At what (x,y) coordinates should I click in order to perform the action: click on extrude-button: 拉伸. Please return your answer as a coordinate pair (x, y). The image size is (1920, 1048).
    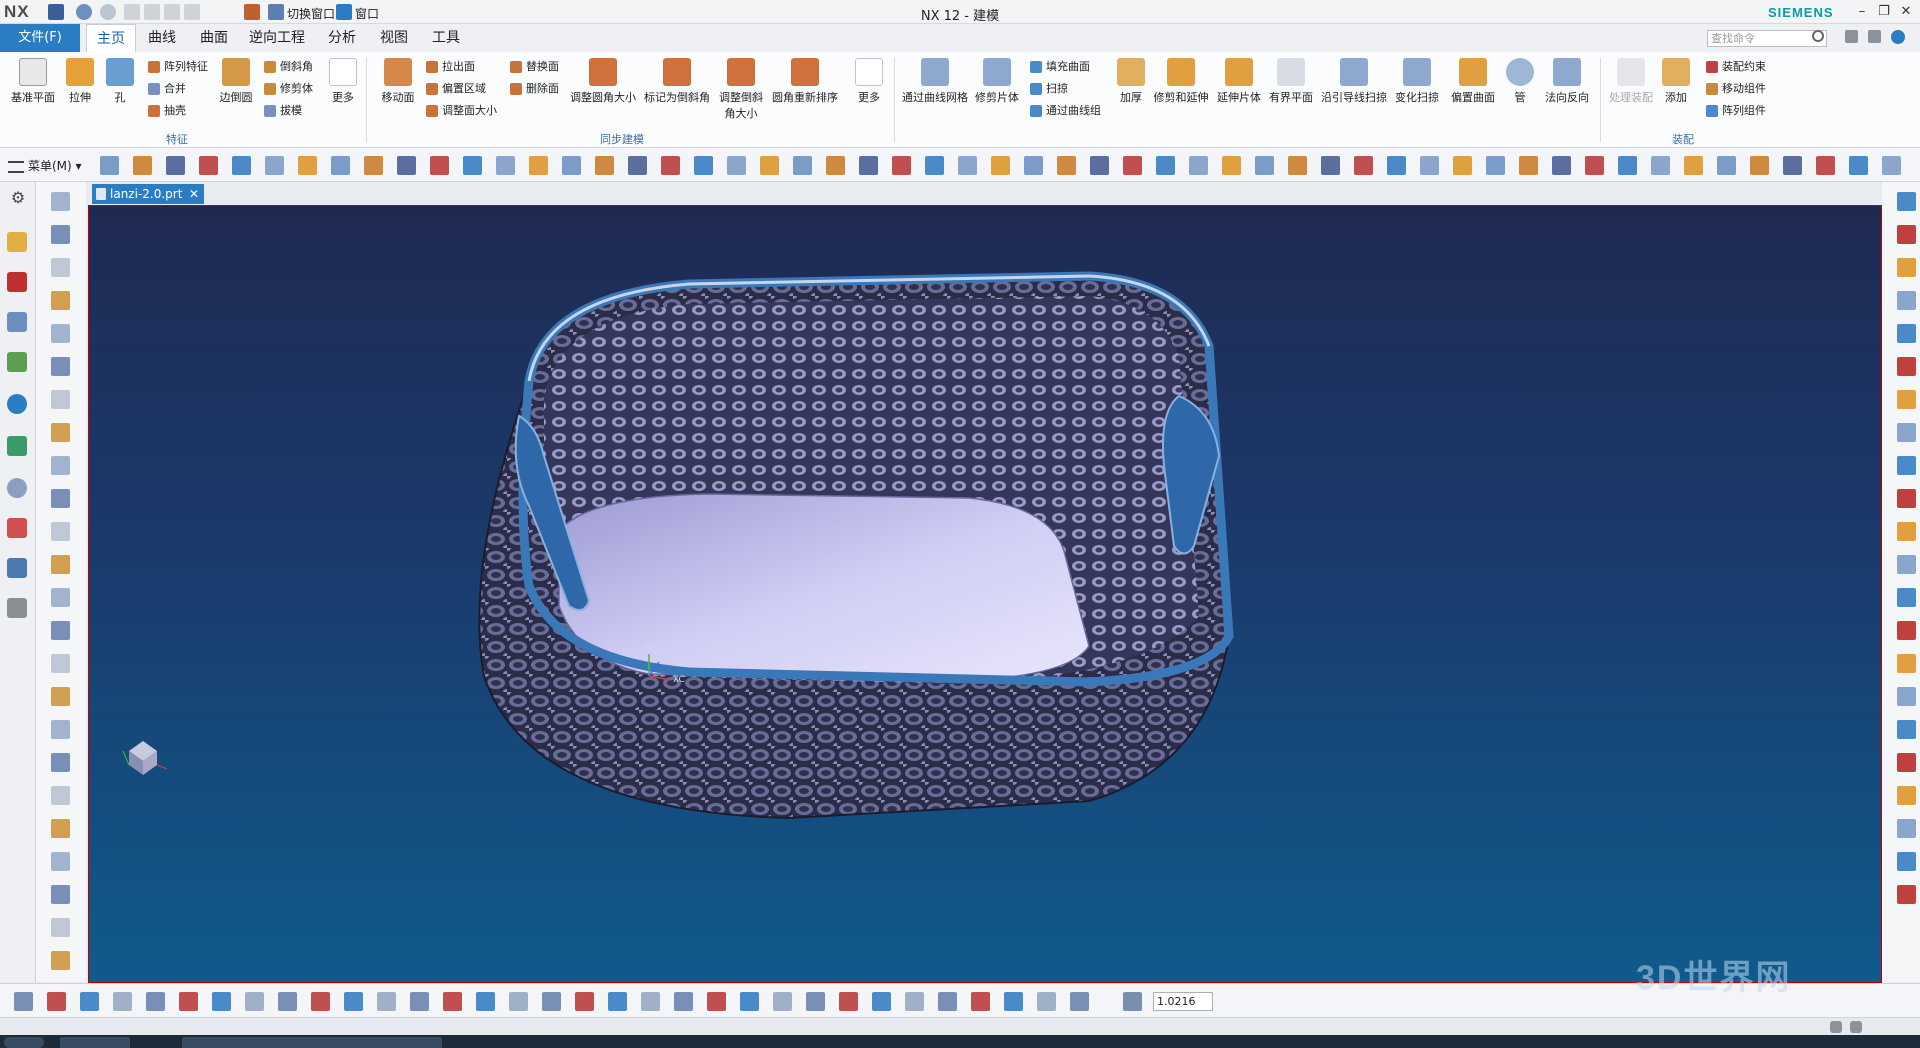
    Looking at the image, I should click on (80, 81).